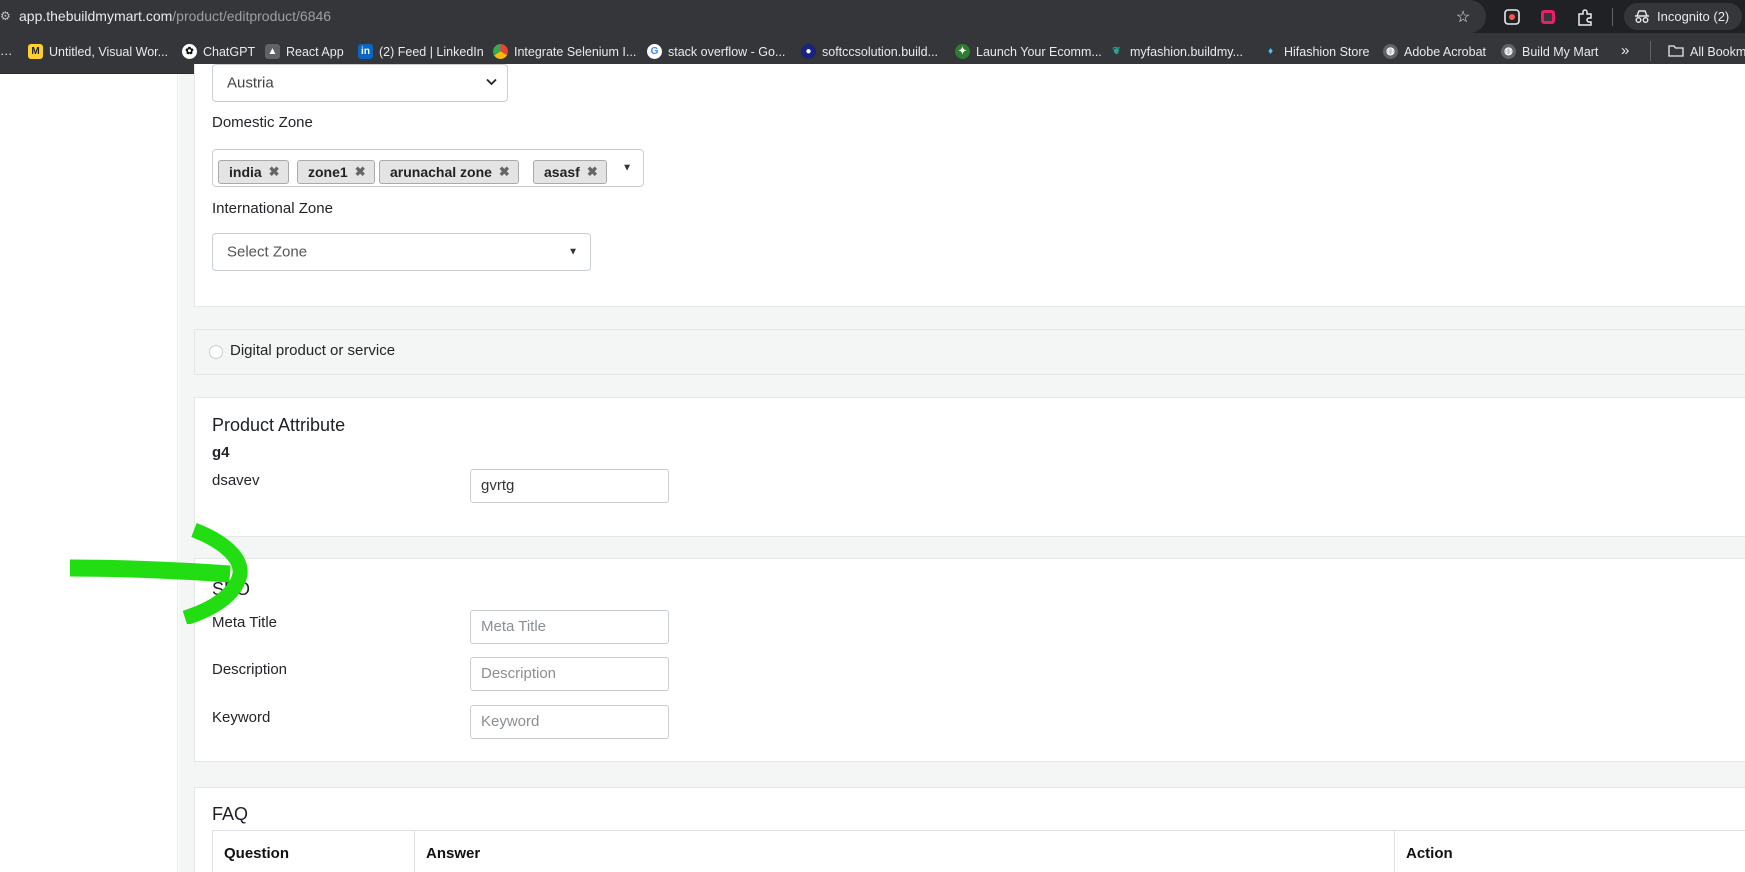 The height and width of the screenshot is (872, 1745). I want to click on incognito-button: Incognito (2), so click(1683, 16).